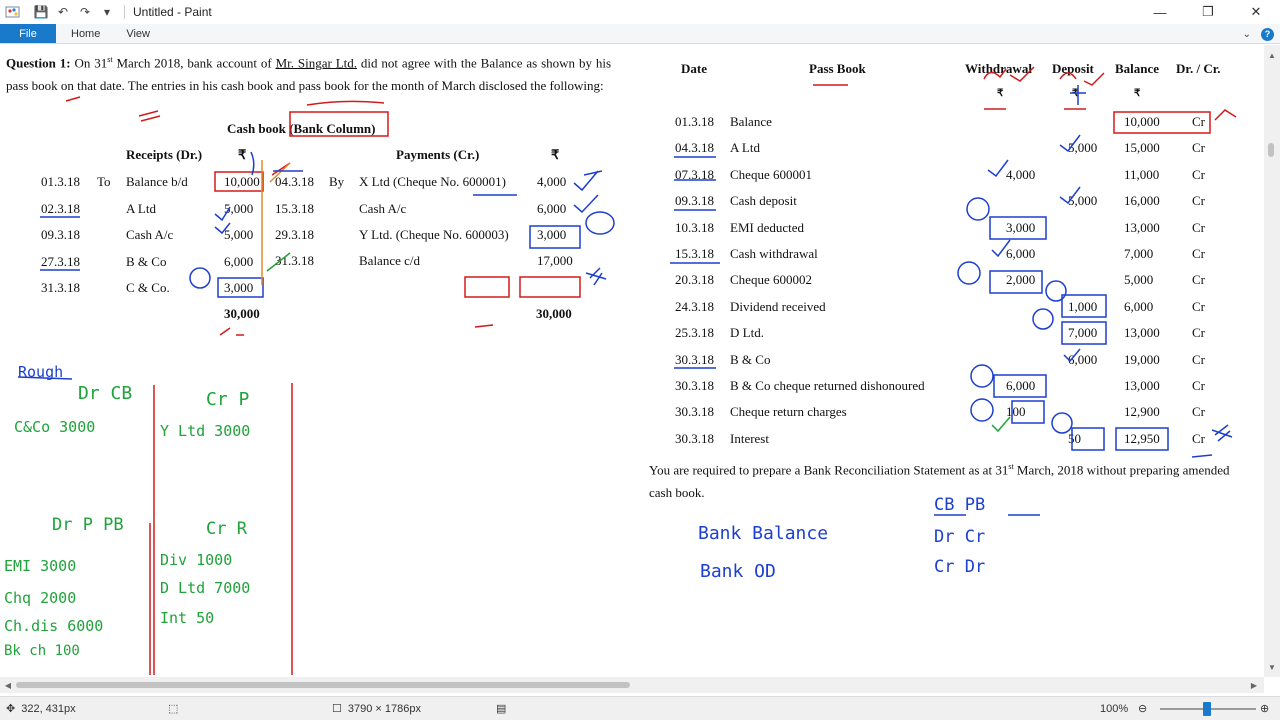  What do you see at coordinates (138, 33) in the screenshot?
I see `tab-view: View` at bounding box center [138, 33].